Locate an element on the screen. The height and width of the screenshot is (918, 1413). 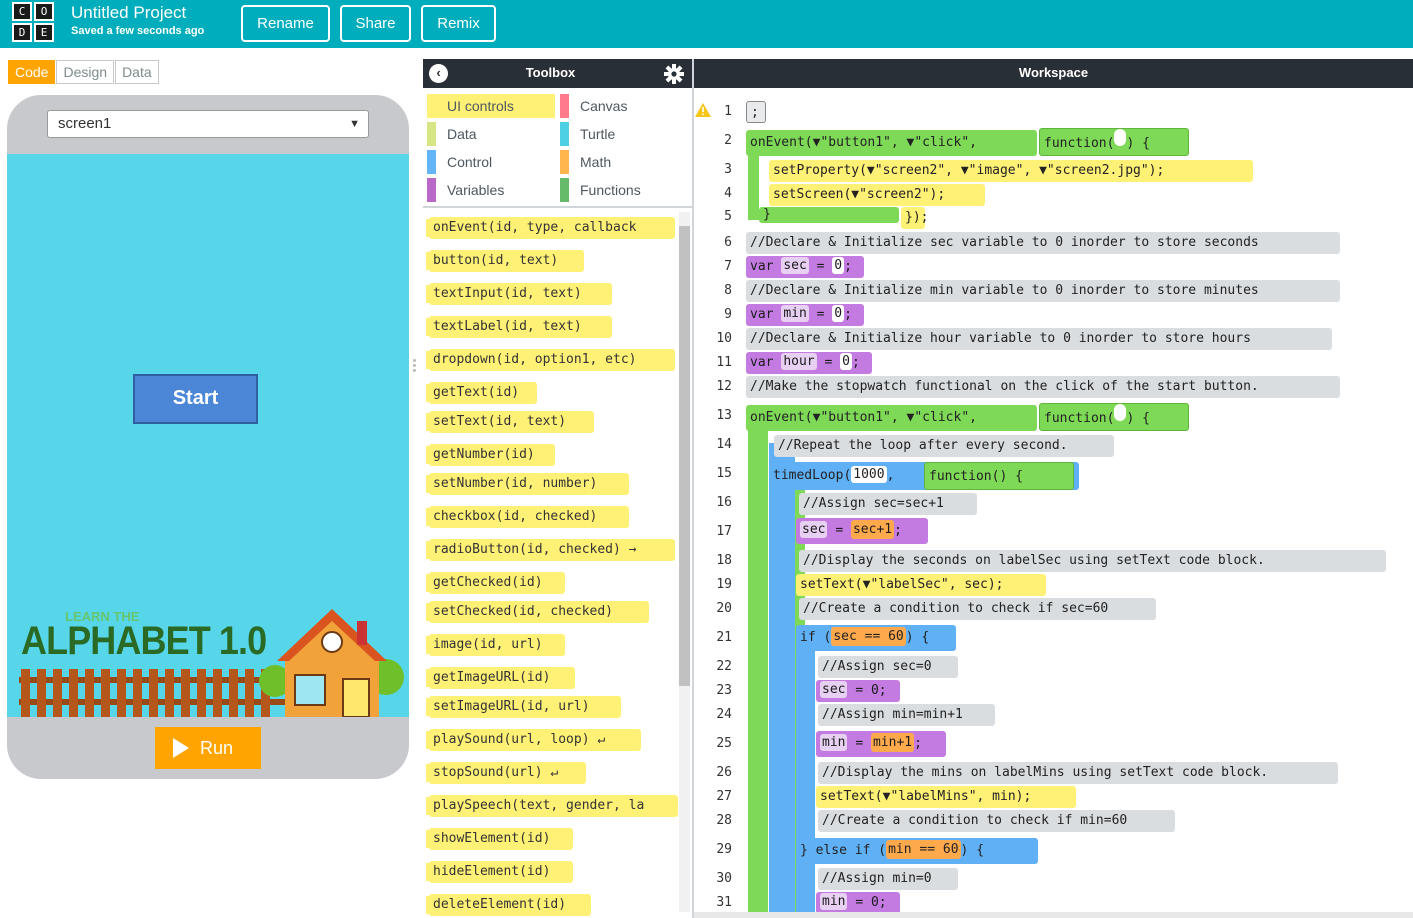
palette-block: textLabel(id, text) is located at coordinates (519, 327).